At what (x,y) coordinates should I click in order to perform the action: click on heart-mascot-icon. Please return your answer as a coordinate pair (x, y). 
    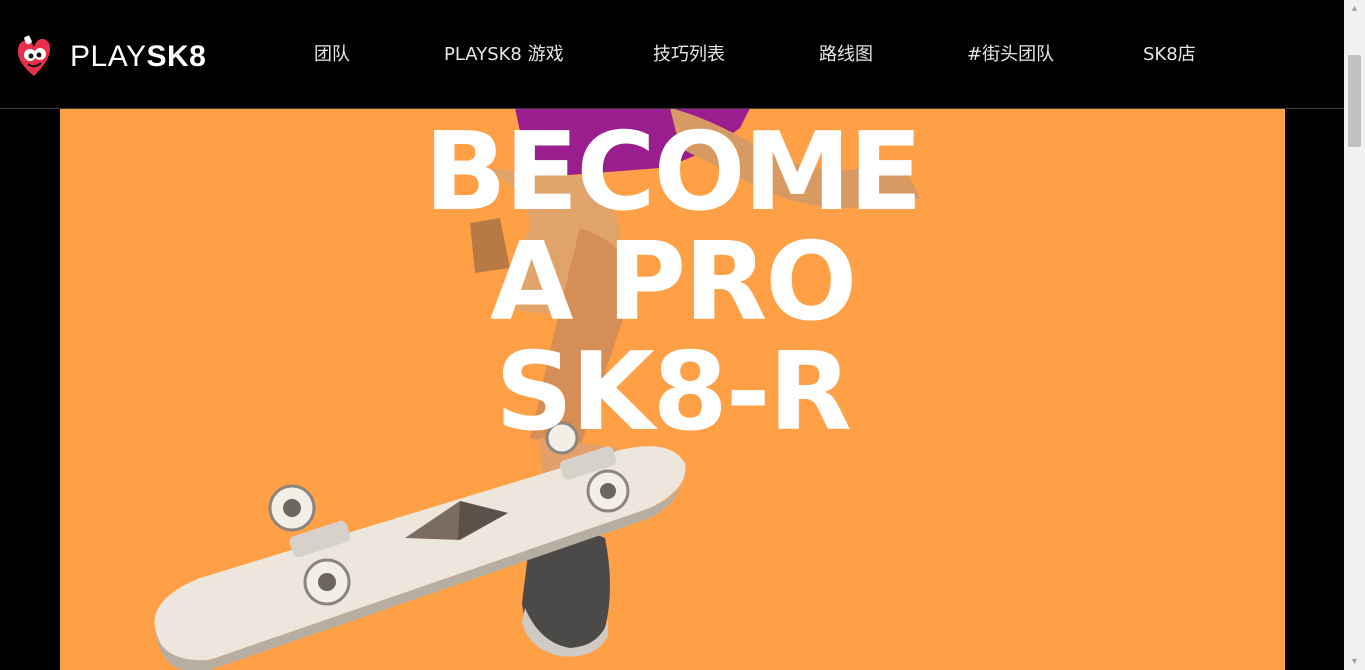
    Looking at the image, I should click on (34, 55).